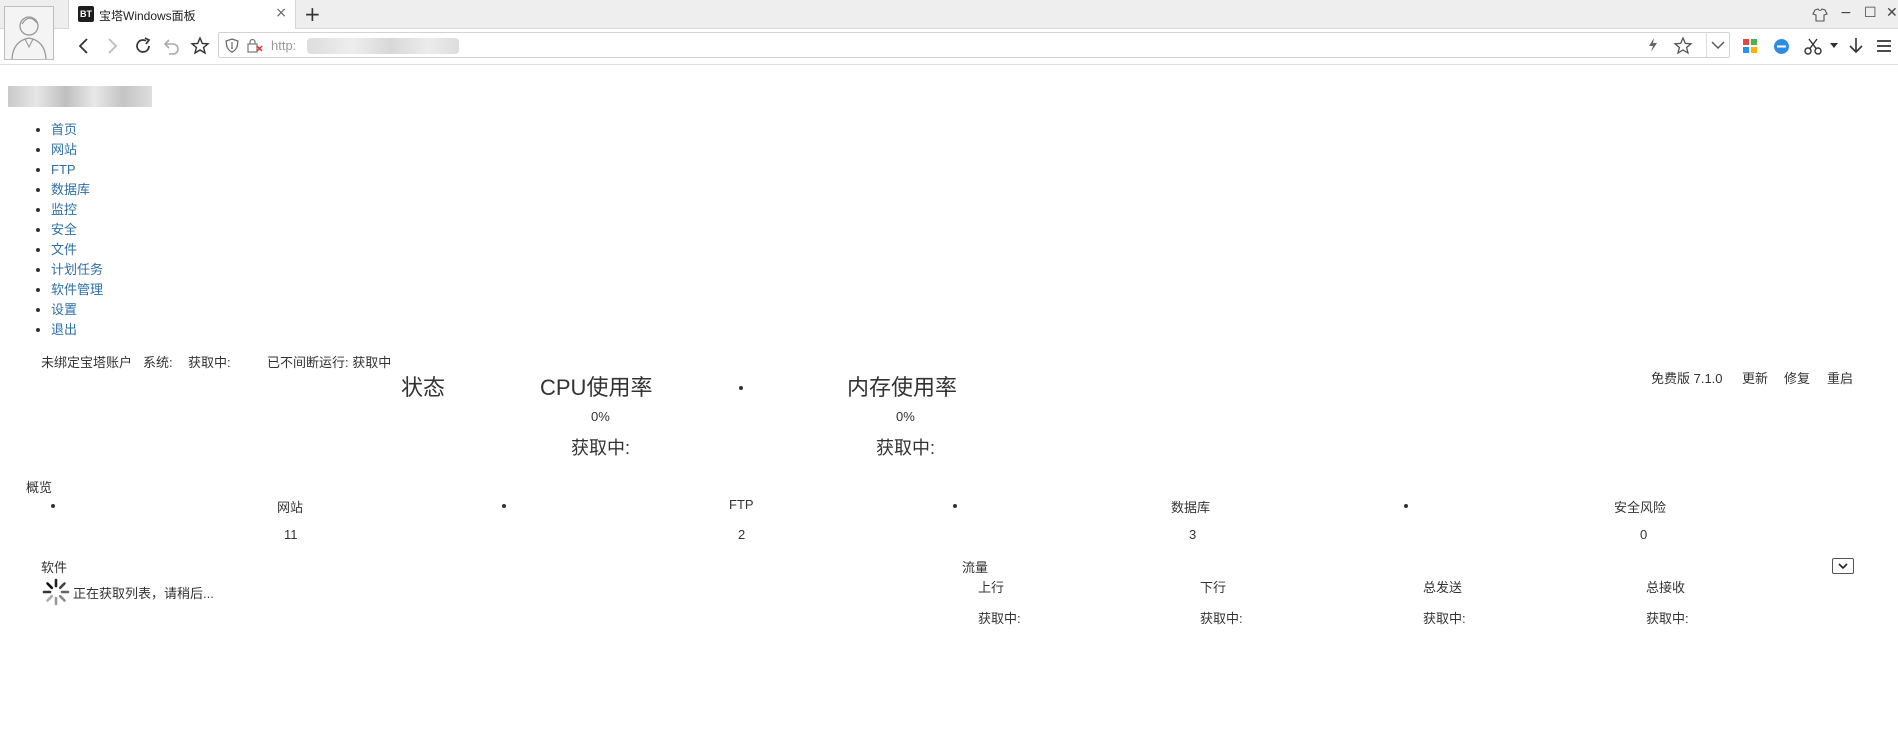  What do you see at coordinates (77, 270) in the screenshot?
I see `menu-item-crontab: 计划任务` at bounding box center [77, 270].